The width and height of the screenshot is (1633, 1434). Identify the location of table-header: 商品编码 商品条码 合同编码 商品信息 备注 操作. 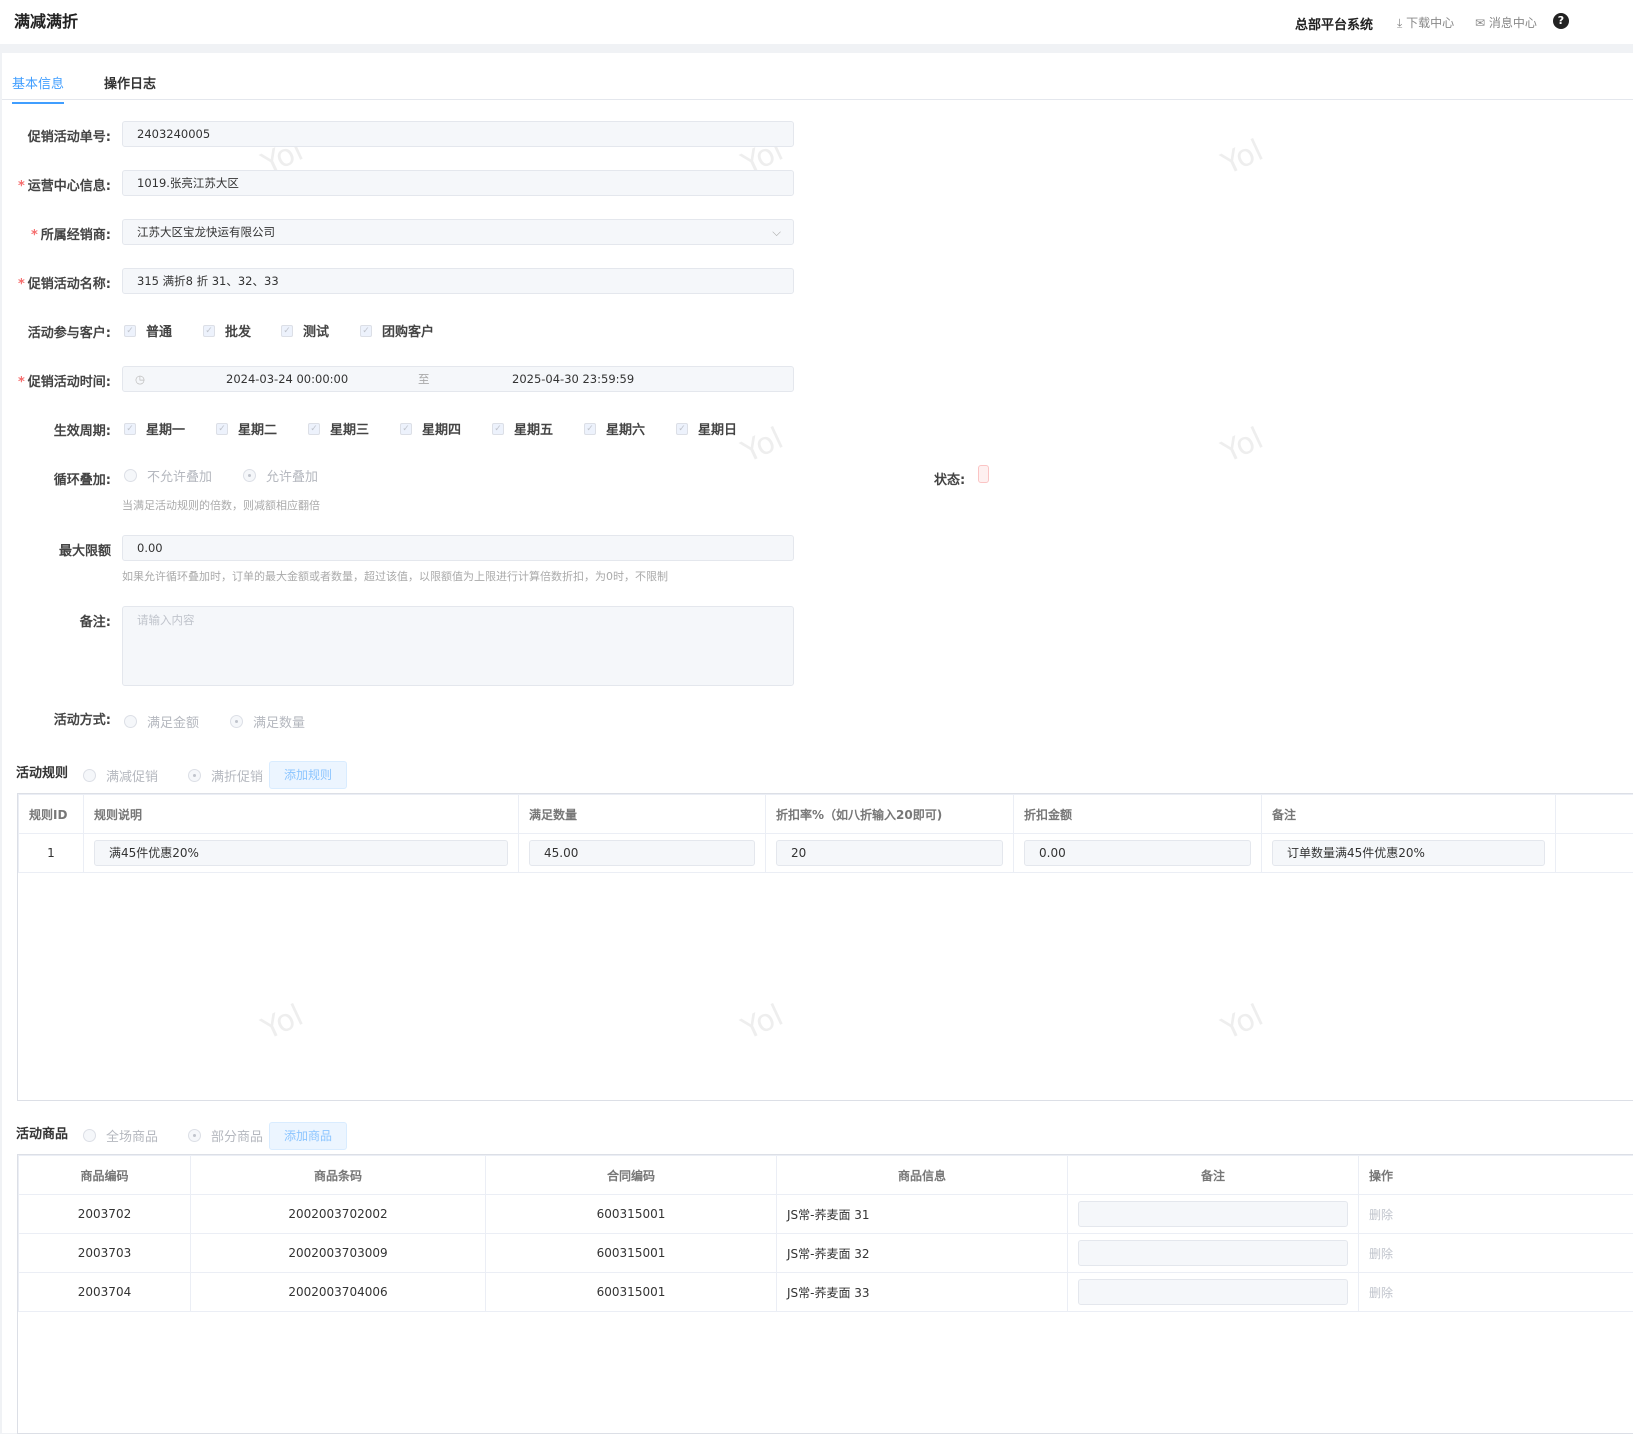
(826, 1175).